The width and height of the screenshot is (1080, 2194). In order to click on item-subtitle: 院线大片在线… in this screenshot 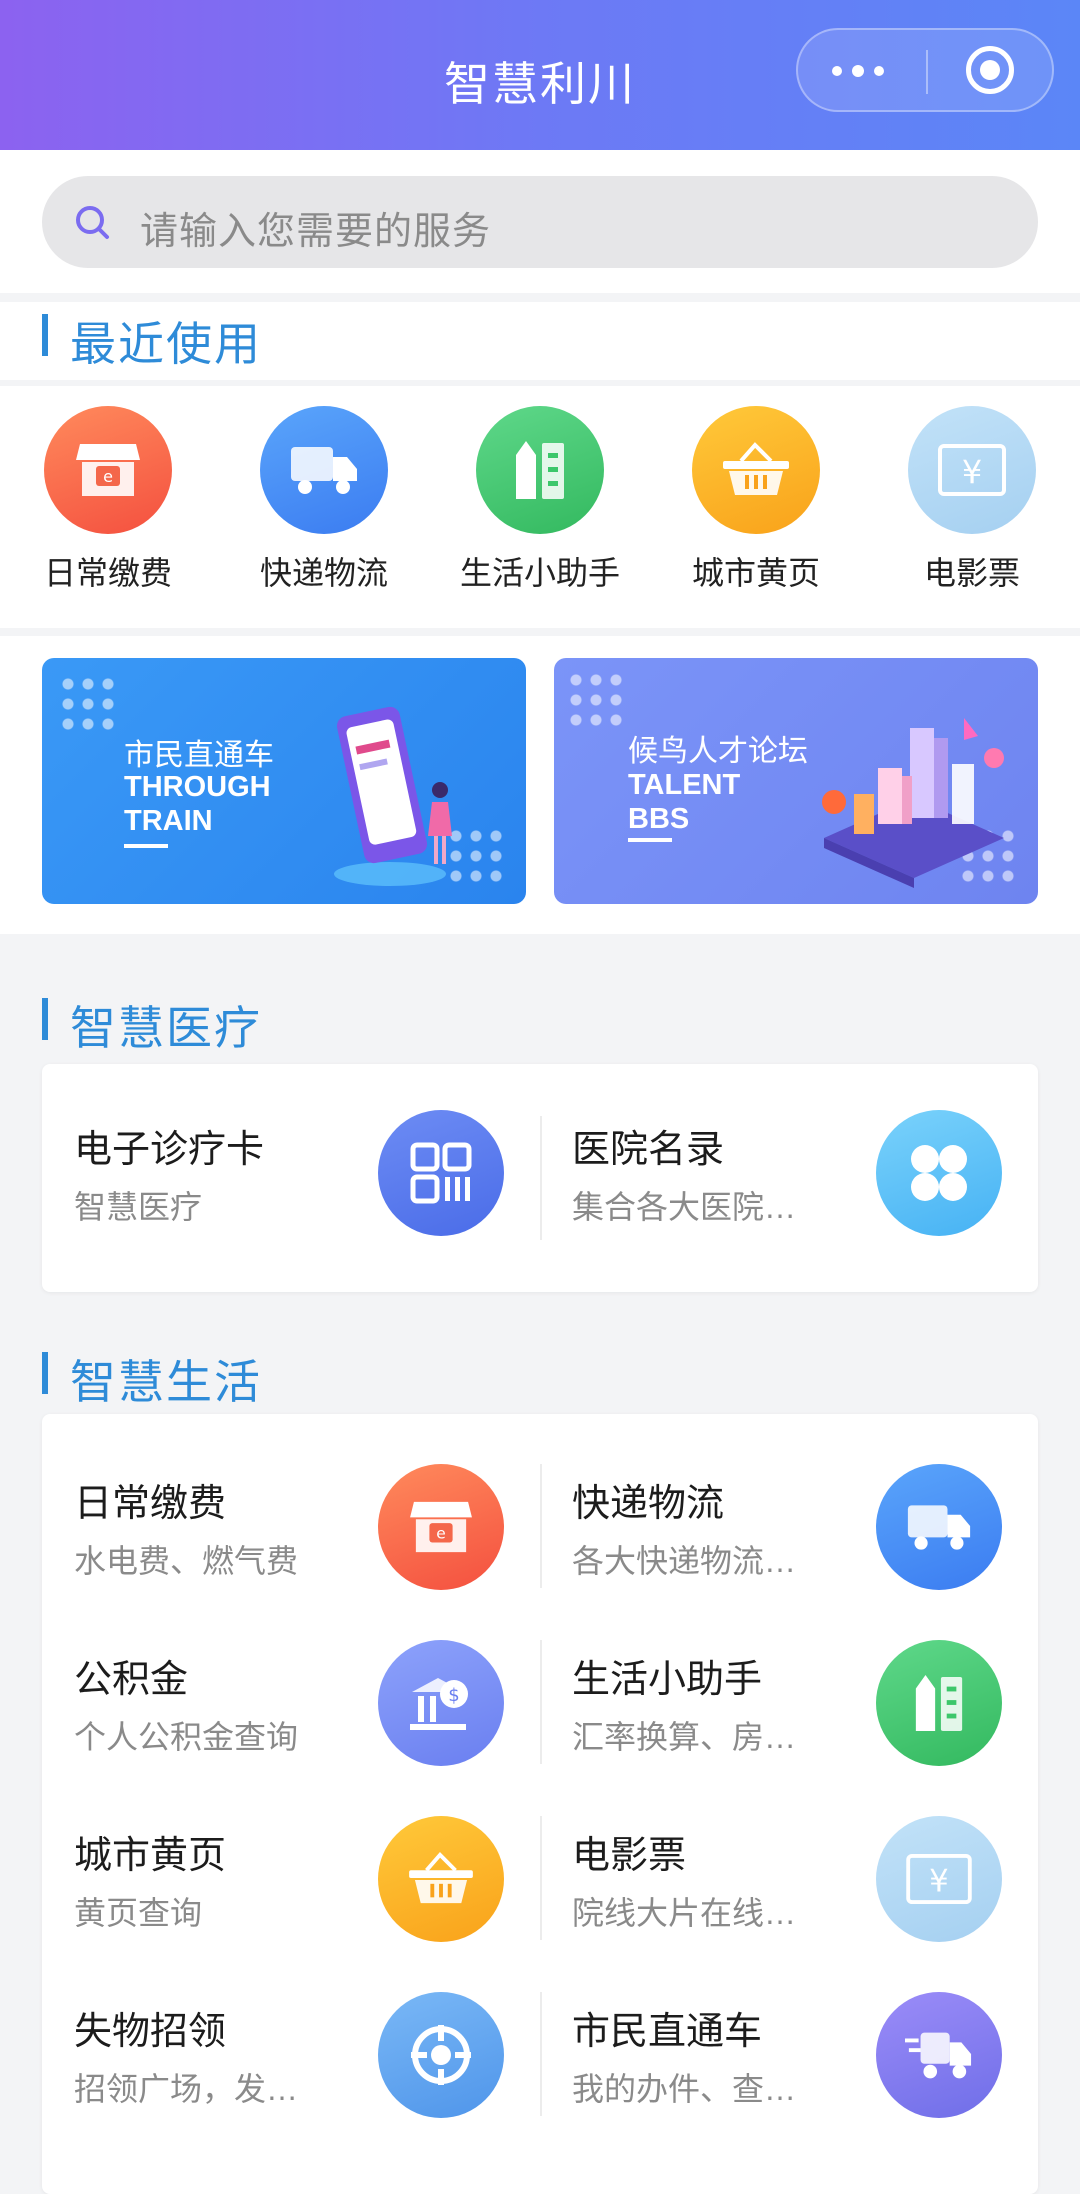, I will do `click(684, 1913)`.